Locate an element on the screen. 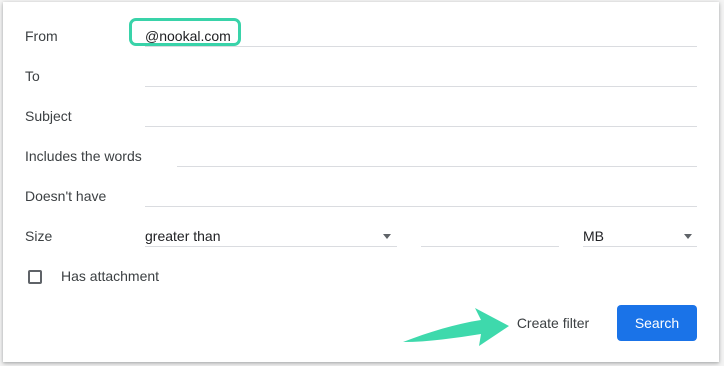 The image size is (724, 366). doesnt-have-label: Doesn't have is located at coordinates (66, 196).